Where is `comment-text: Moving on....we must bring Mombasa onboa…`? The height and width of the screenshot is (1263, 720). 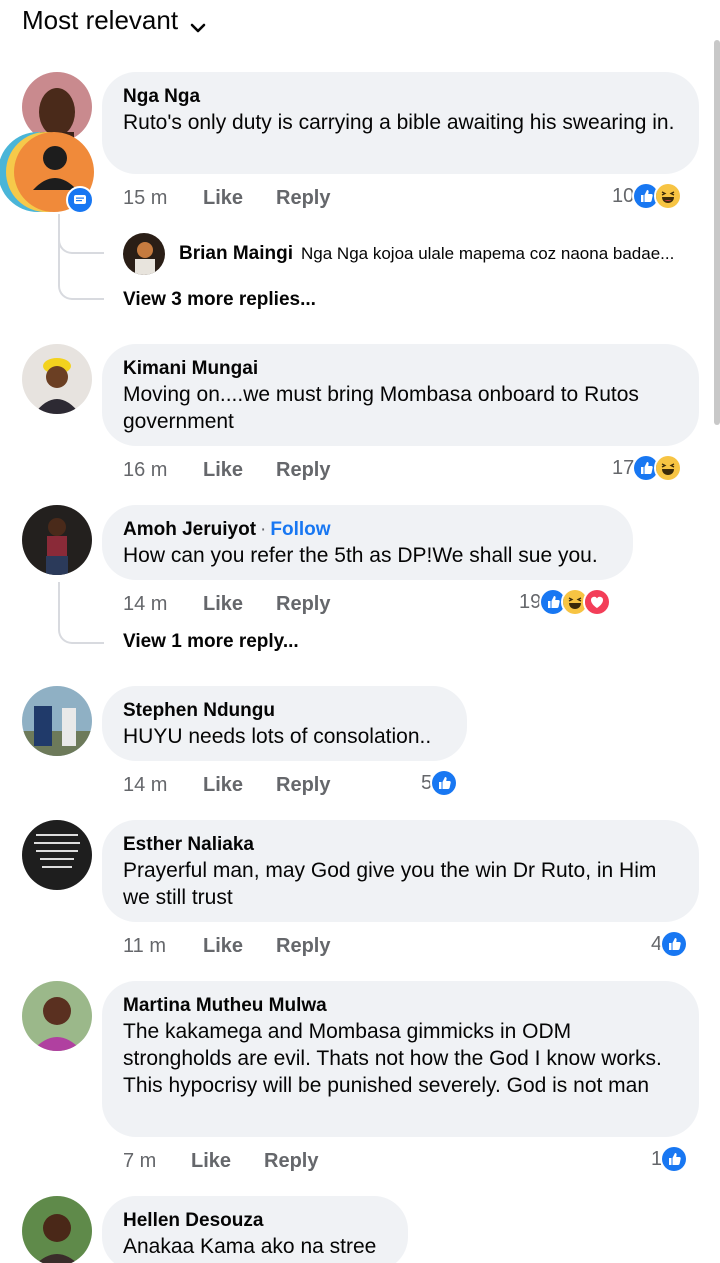
comment-text: Moving on....we must bring Mombasa onboa… is located at coordinates (381, 408).